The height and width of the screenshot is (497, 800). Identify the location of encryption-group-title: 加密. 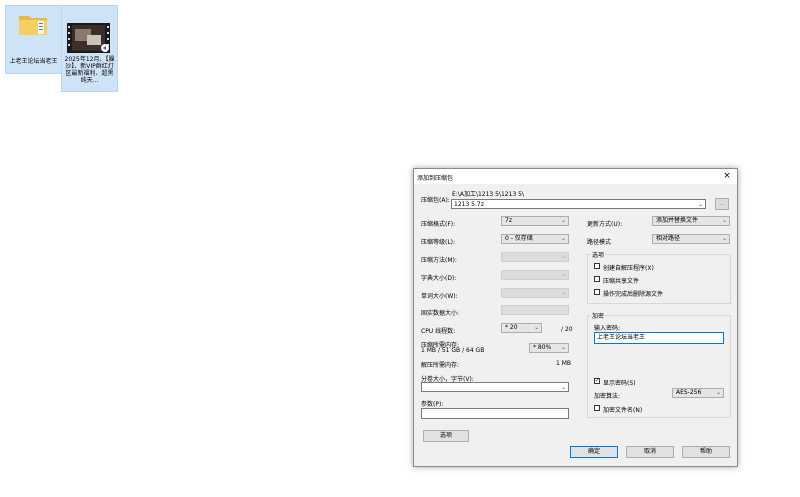
(598, 315).